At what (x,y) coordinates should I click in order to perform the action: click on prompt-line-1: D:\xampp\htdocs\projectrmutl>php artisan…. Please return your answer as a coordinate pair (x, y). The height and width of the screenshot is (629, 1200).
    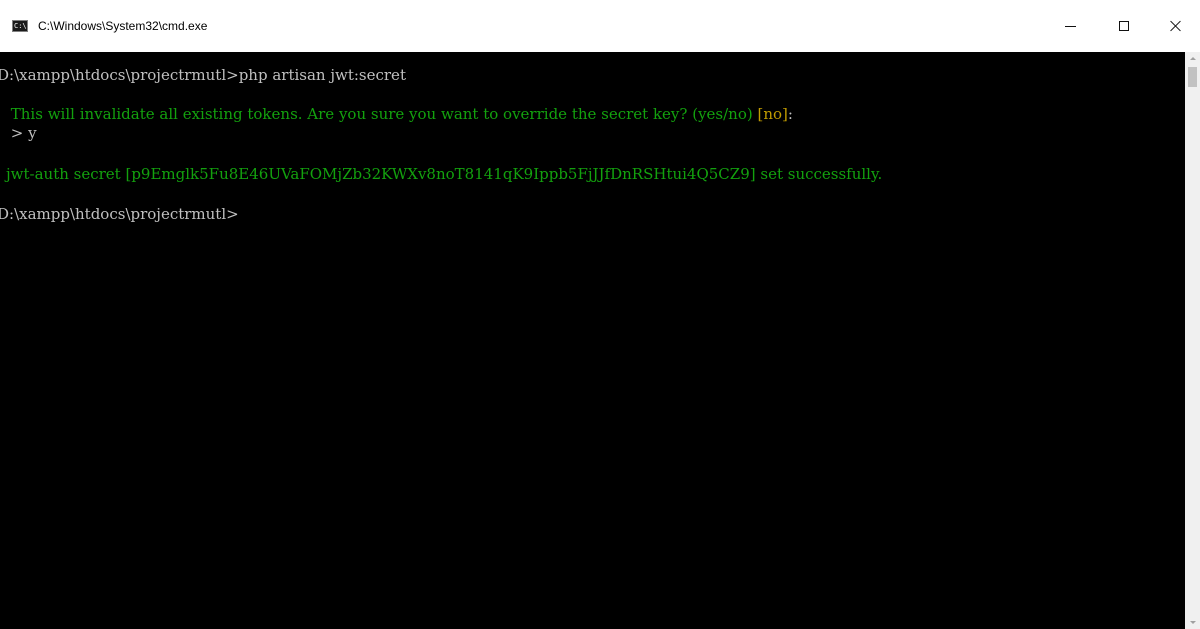
    Looking at the image, I should click on (203, 75).